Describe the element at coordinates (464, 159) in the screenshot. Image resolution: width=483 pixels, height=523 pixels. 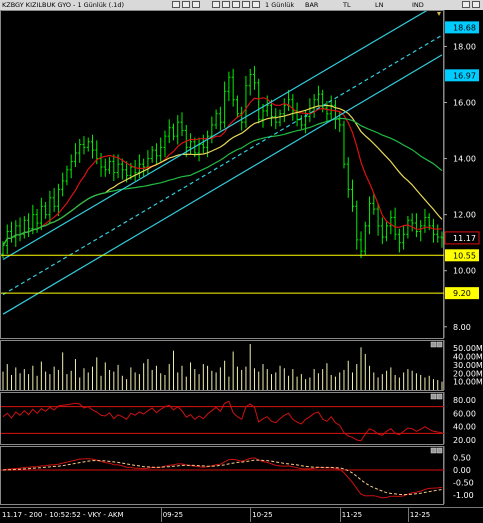
I see `price-tick-label: 14.00` at that location.